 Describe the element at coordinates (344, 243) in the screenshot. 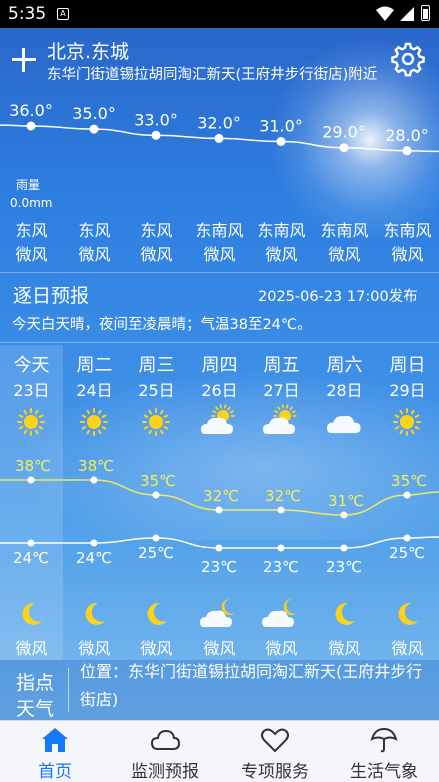

I see `hourly-wind-6: 东南风 微风` at that location.